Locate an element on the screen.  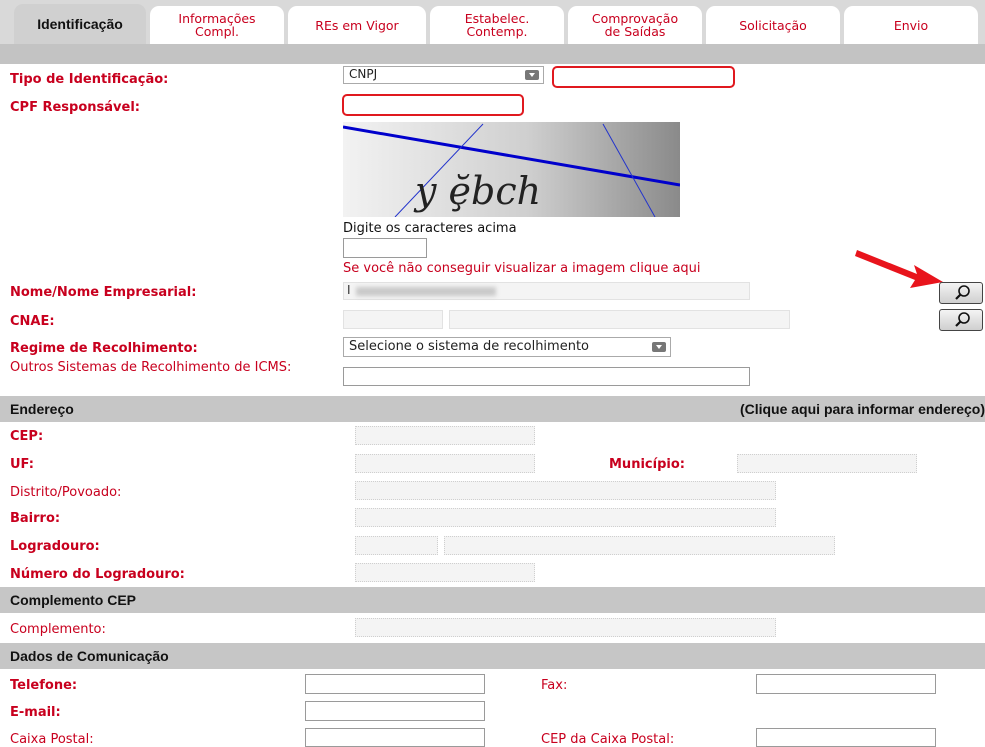
tab-label: Identificação is located at coordinates (80, 23).